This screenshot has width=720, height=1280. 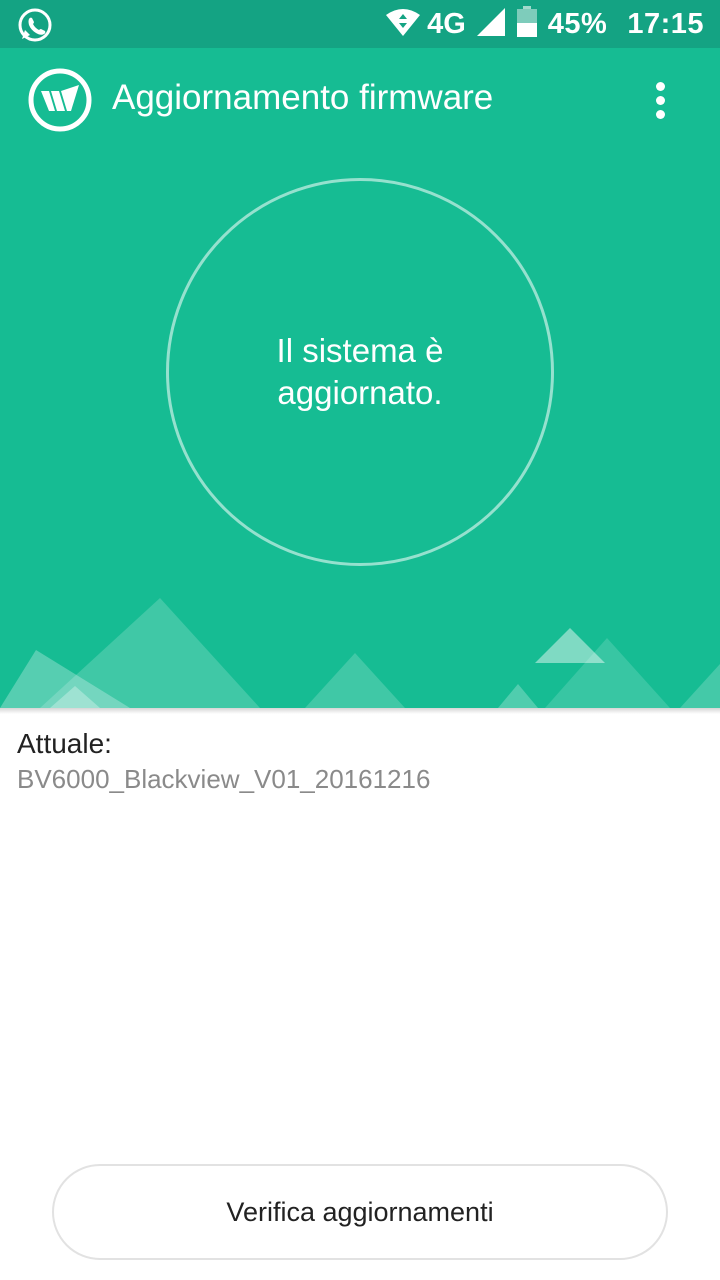 What do you see at coordinates (303, 97) in the screenshot?
I see `page-title: Aggiornamento firmware` at bounding box center [303, 97].